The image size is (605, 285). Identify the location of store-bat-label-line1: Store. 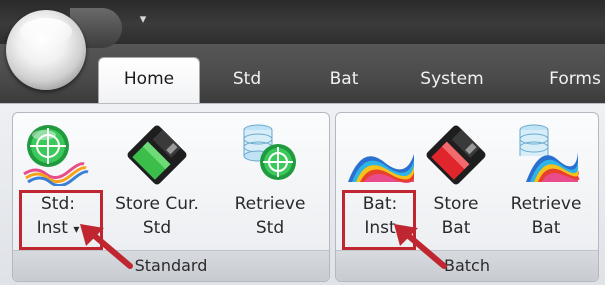
(456, 204).